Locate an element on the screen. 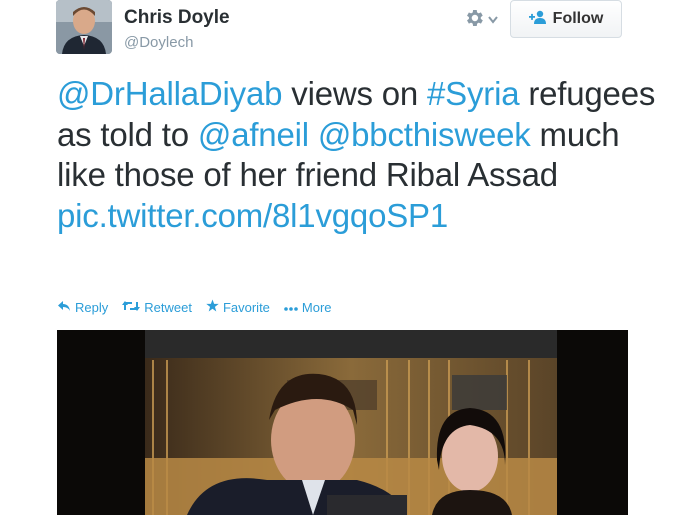  favorite-button: Favorite is located at coordinates (238, 307).